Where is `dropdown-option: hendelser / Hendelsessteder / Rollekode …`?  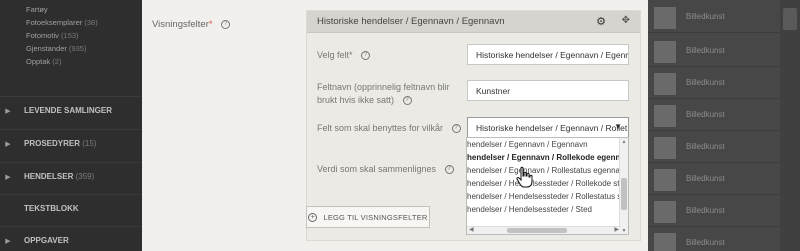
dropdown-option: hendelser / Hendelsessteder / Rollekode … is located at coordinates (547, 183).